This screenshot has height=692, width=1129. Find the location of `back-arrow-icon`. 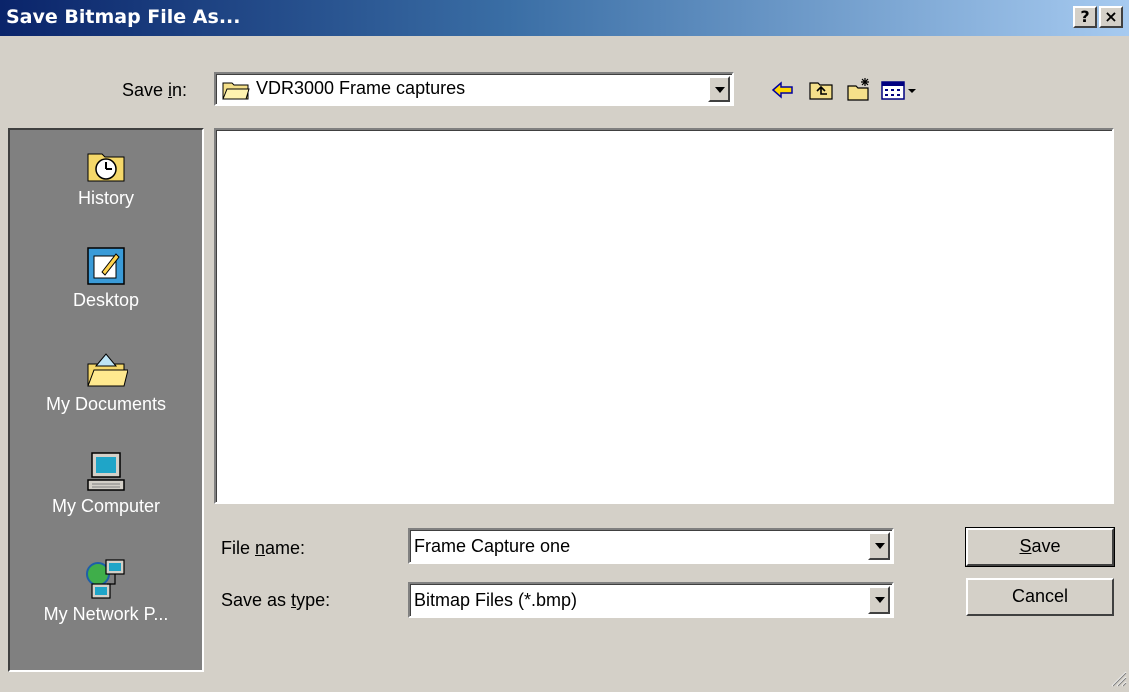

back-arrow-icon is located at coordinates (783, 90).